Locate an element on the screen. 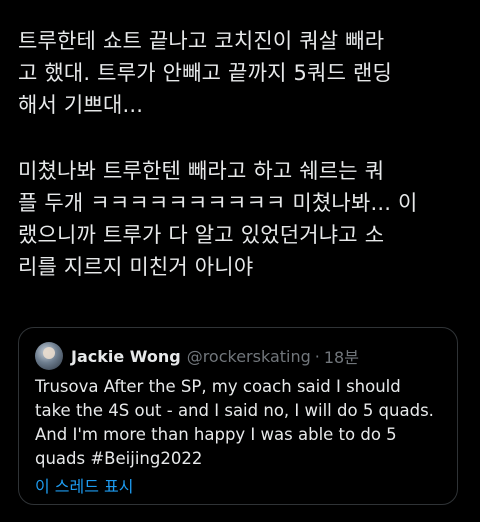 This screenshot has height=522, width=480. tweet-text-line: 고 했대. 트루가 안빼고 끝까지 5쿼드 랜딩 is located at coordinates (205, 73).